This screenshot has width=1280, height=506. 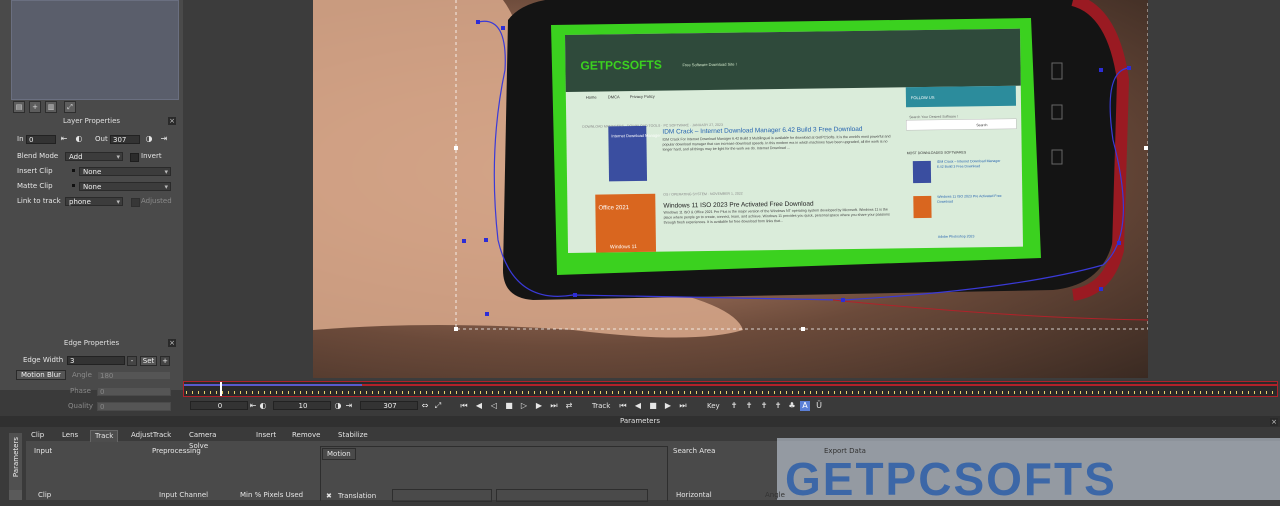 I want to click on tab-adjusttrack: AdjustTrack, so click(x=151, y=435).